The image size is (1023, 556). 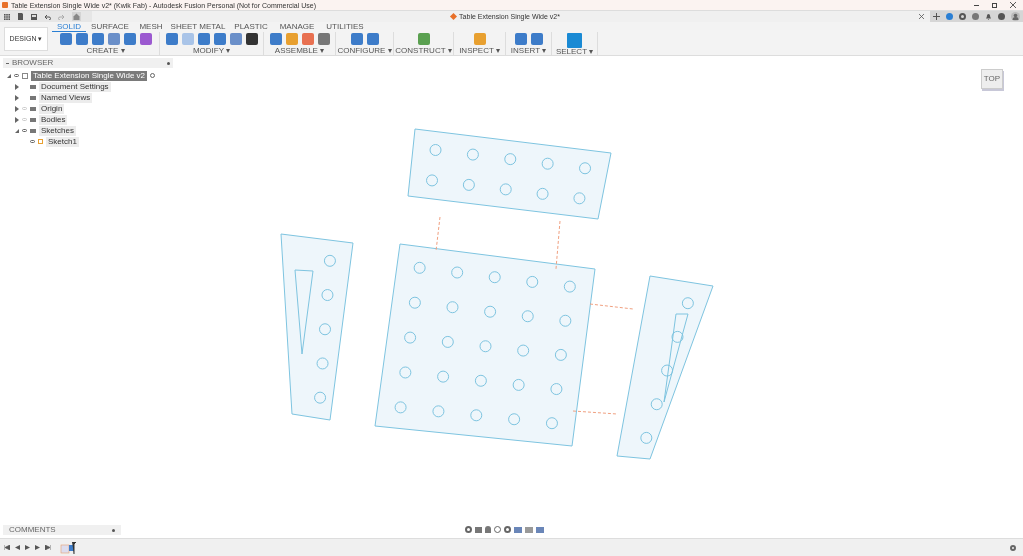 What do you see at coordinates (7, 16) in the screenshot?
I see `grid-menu-icon` at bounding box center [7, 16].